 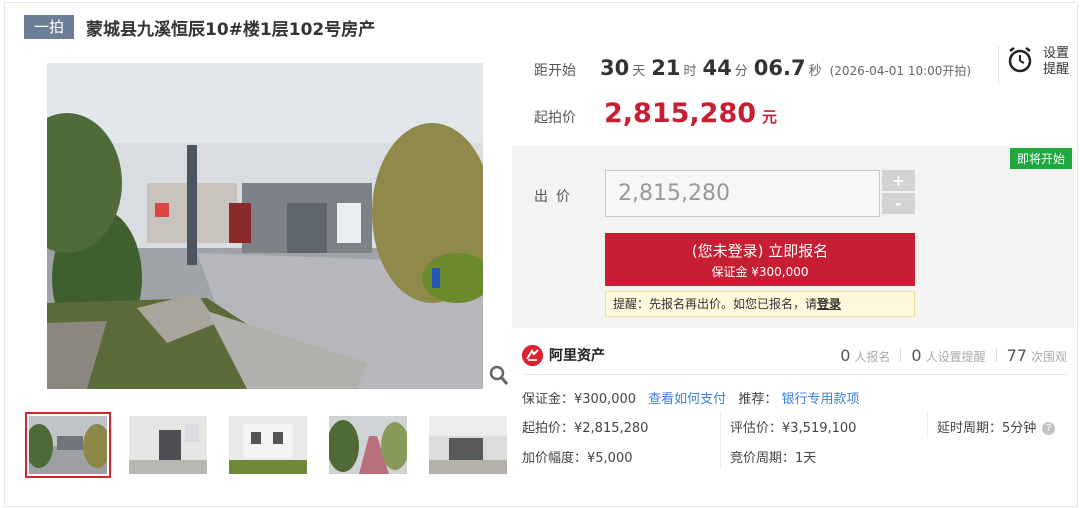 I want to click on alarm-clock-icon, so click(x=1020, y=62).